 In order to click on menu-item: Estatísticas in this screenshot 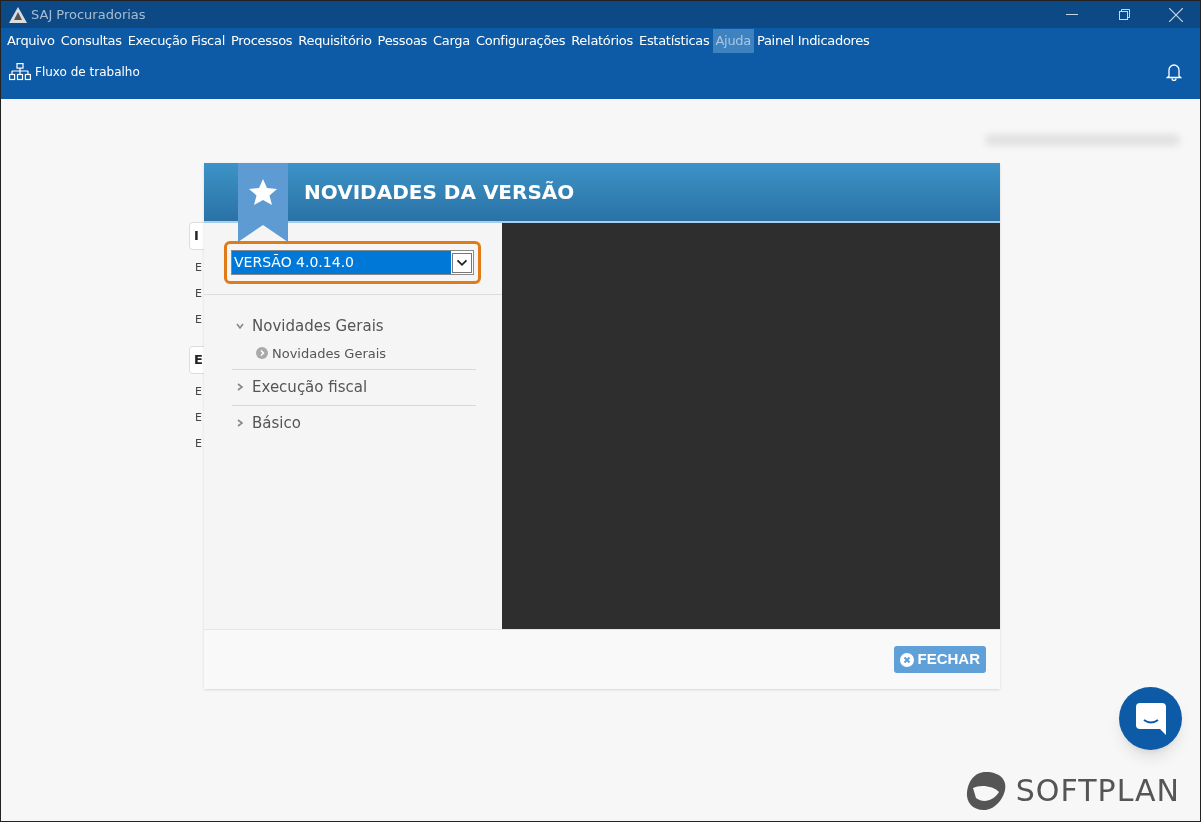, I will do `click(674, 40)`.